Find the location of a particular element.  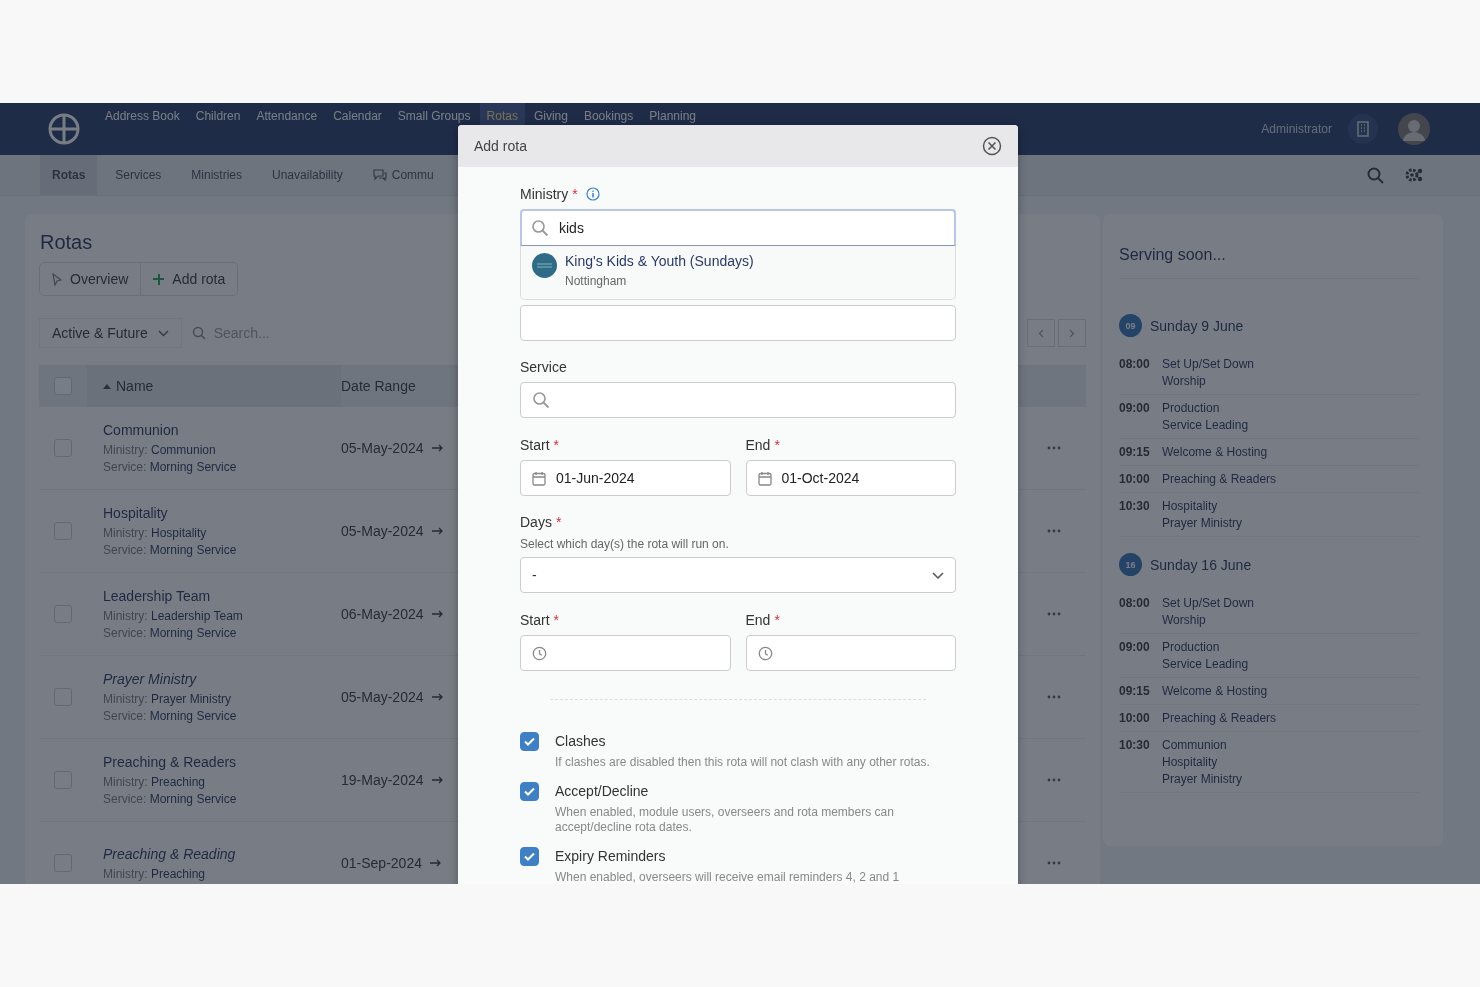

nav-link: Calendar is located at coordinates (357, 122).